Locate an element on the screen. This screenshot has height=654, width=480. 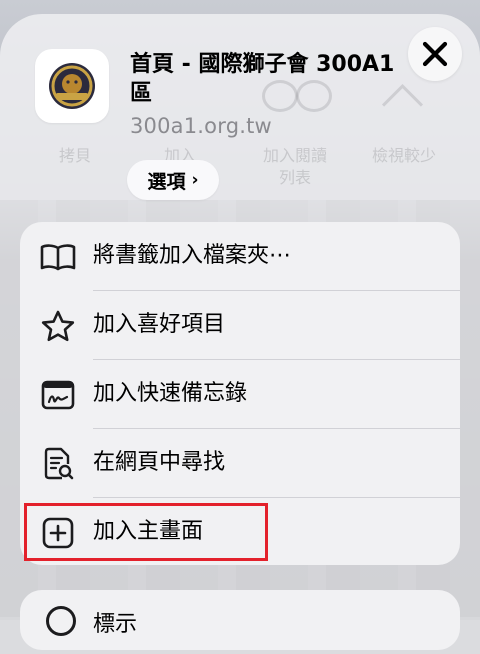
site-title: 首頁 - 國際獅子會 300A1區 is located at coordinates (262, 79).